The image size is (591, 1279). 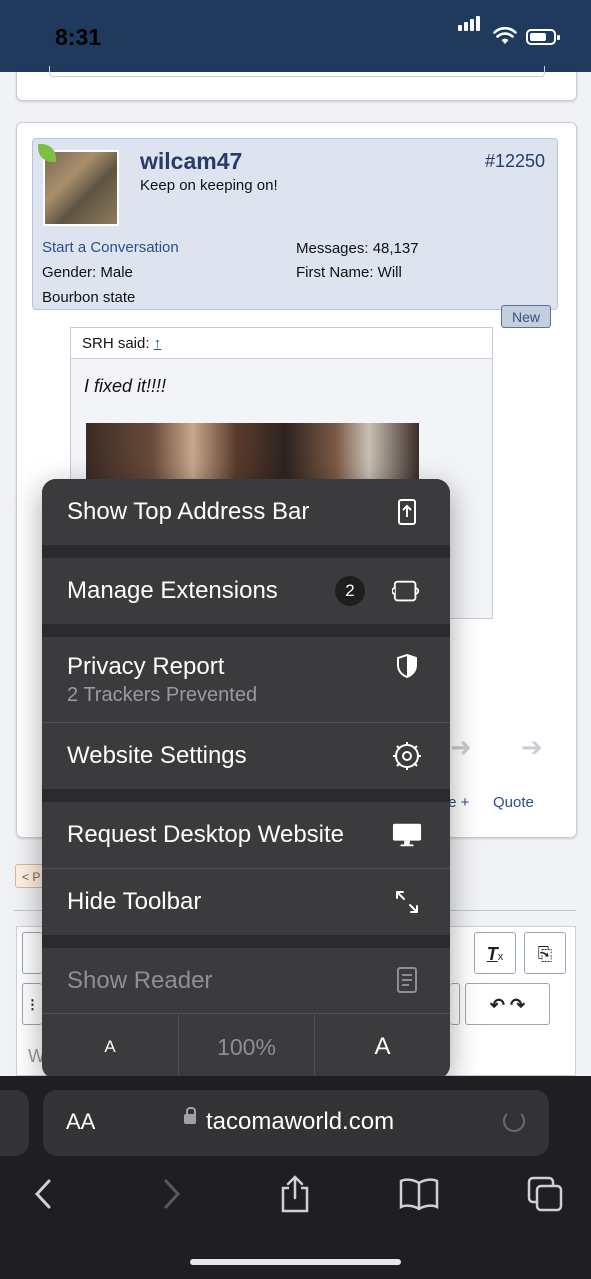 What do you see at coordinates (295, 1262) in the screenshot?
I see `home-indicator` at bounding box center [295, 1262].